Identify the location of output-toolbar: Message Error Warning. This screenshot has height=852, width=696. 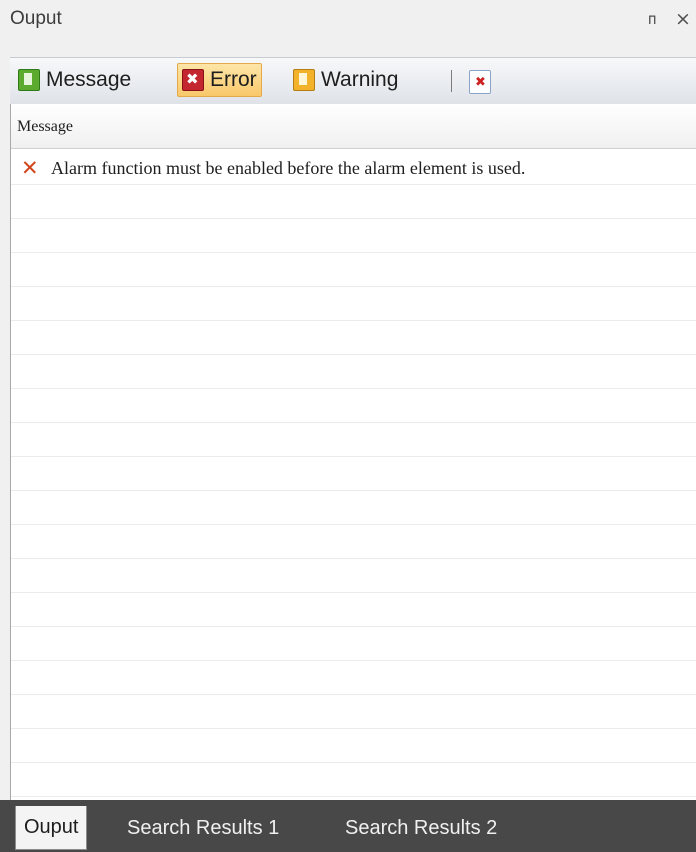
(353, 81).